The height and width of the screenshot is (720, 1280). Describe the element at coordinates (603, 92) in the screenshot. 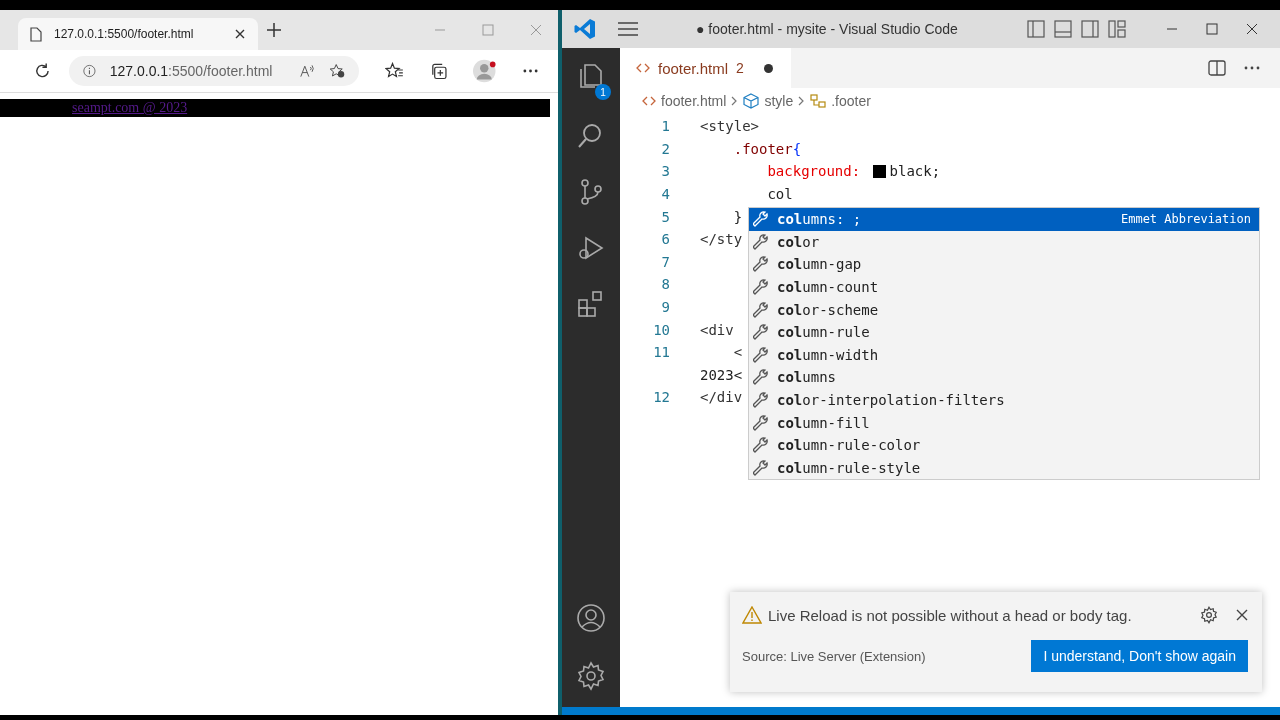

I see `notification-badge: 1` at that location.